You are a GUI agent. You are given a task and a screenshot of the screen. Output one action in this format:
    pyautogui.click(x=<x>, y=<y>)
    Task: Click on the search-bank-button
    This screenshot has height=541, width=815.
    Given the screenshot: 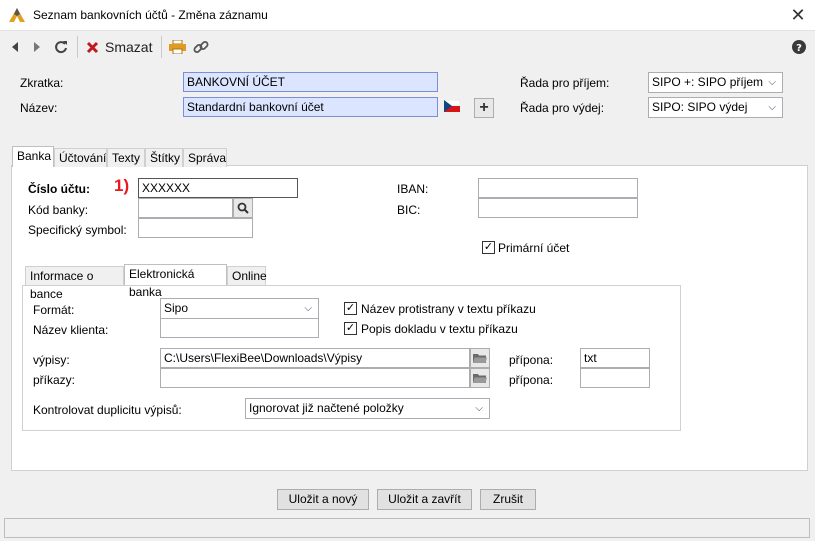 What is the action you would take?
    pyautogui.click(x=243, y=208)
    